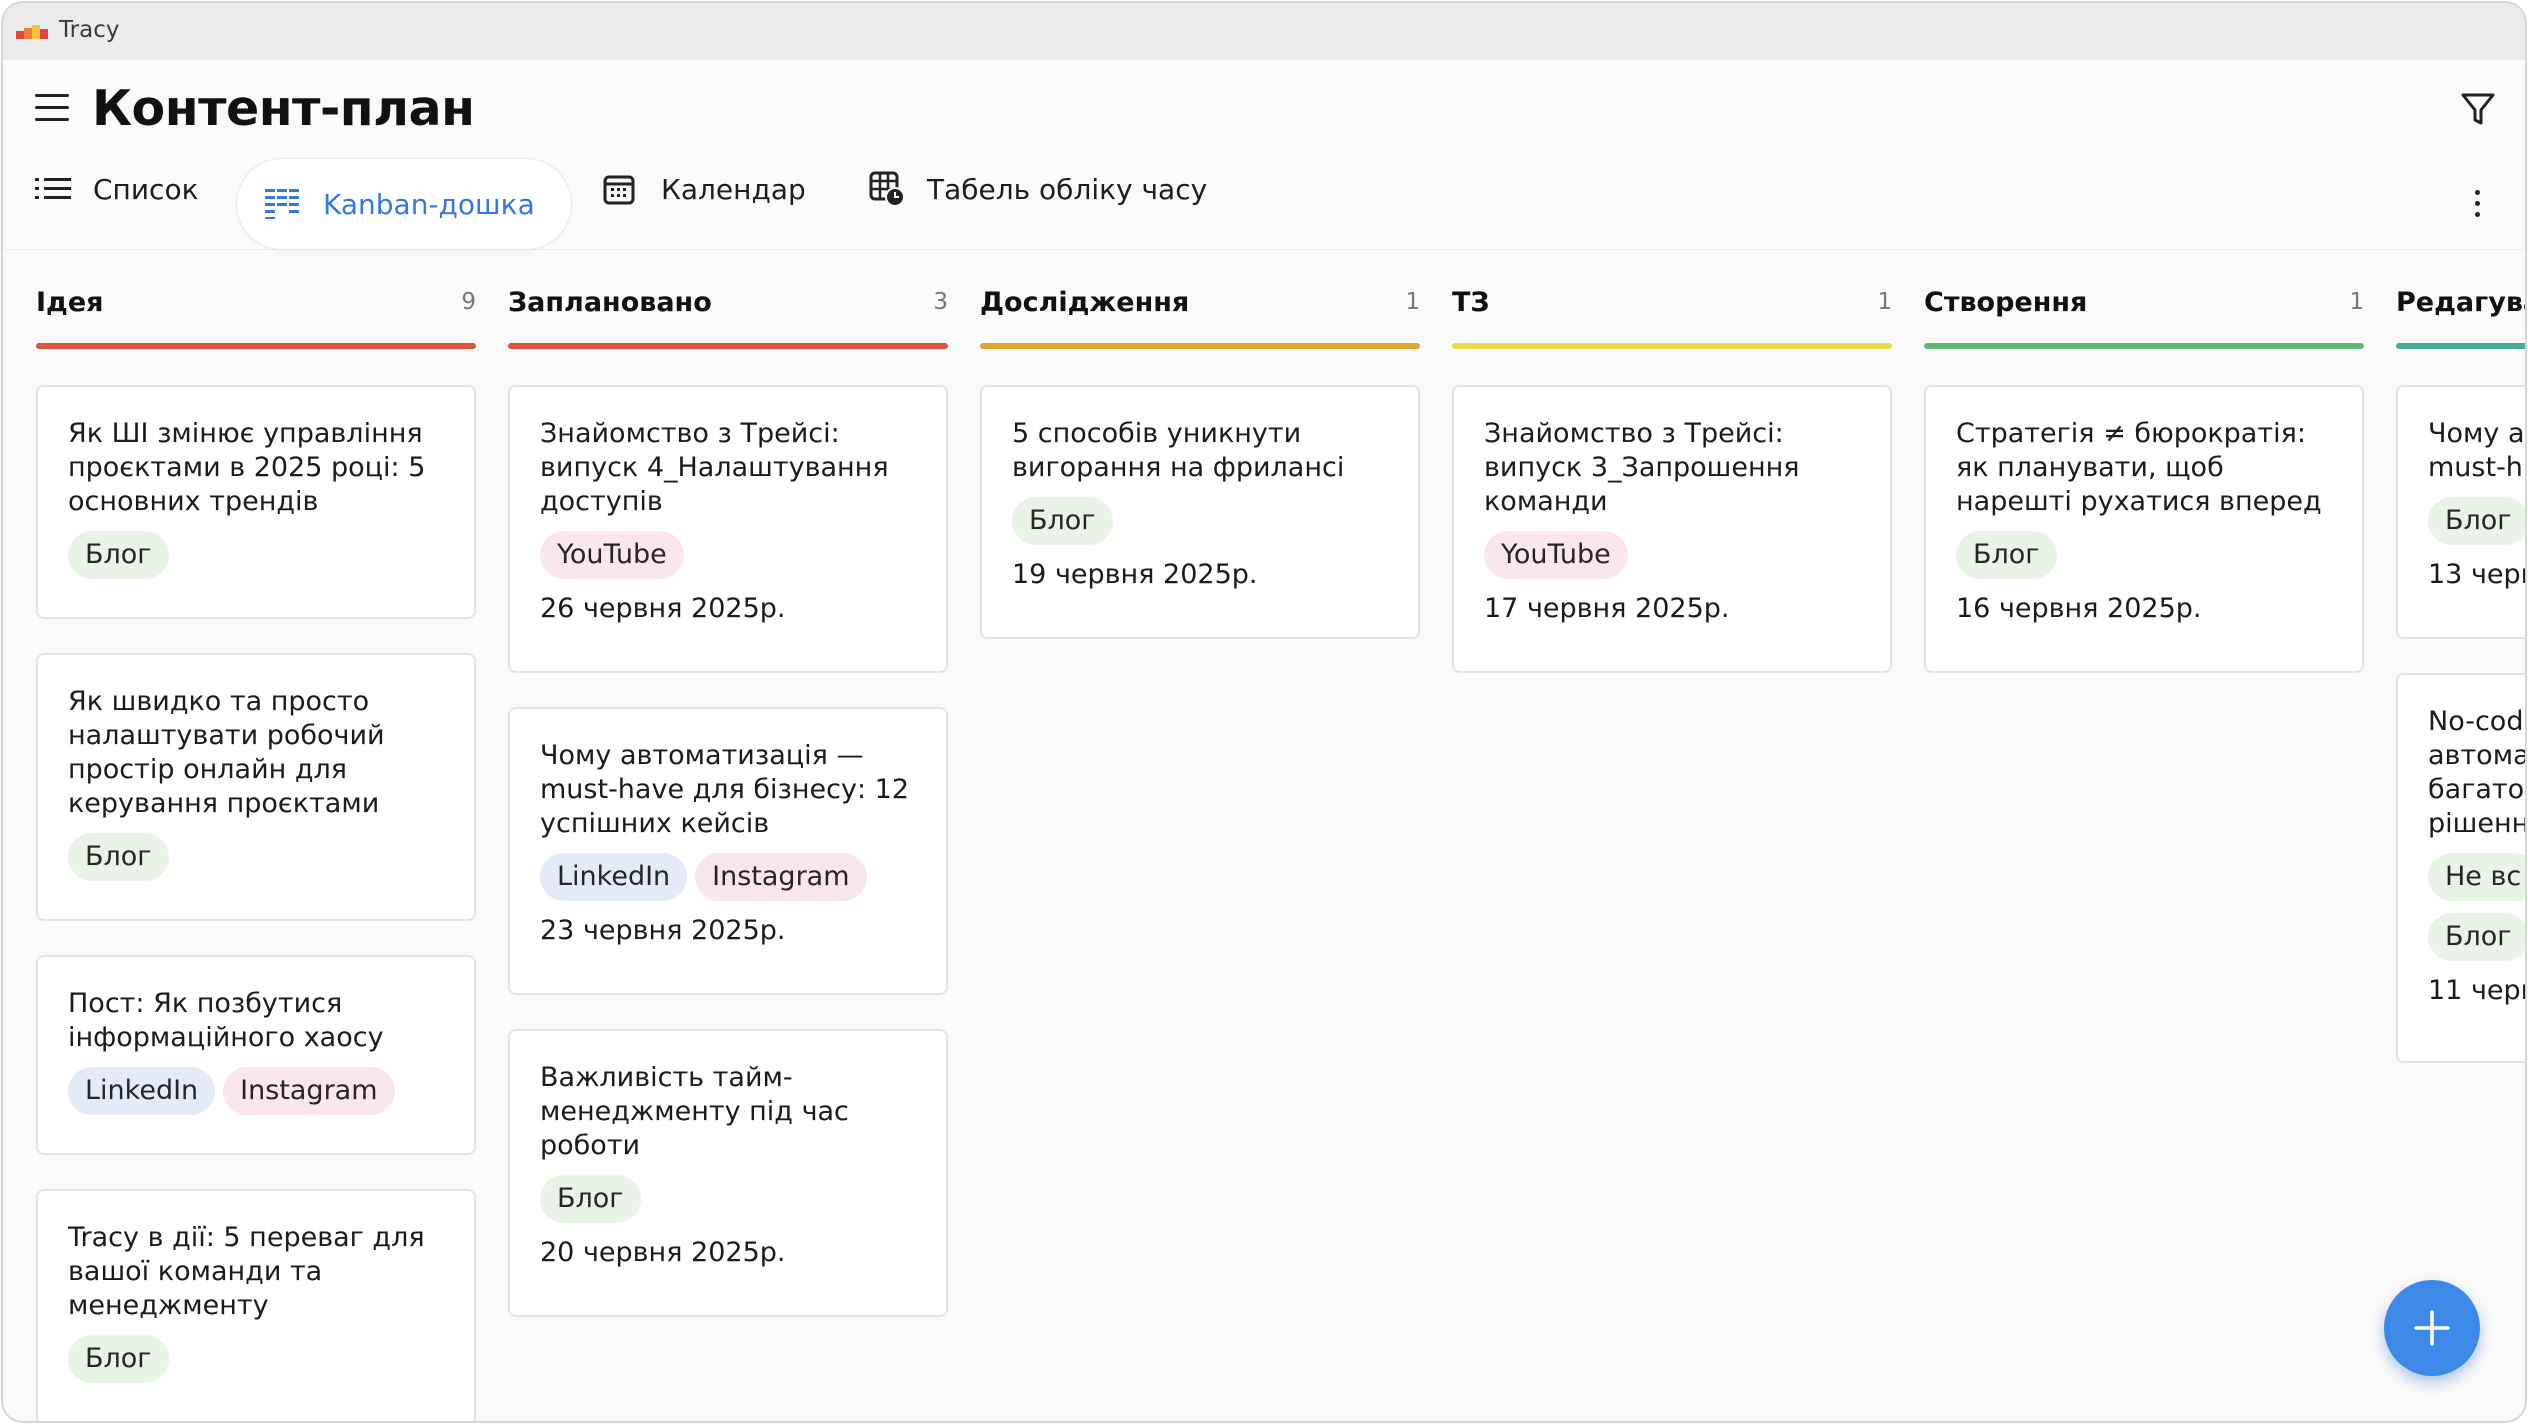 The height and width of the screenshot is (1424, 2528). I want to click on card-date: 23 червня 2025р., so click(663, 930).